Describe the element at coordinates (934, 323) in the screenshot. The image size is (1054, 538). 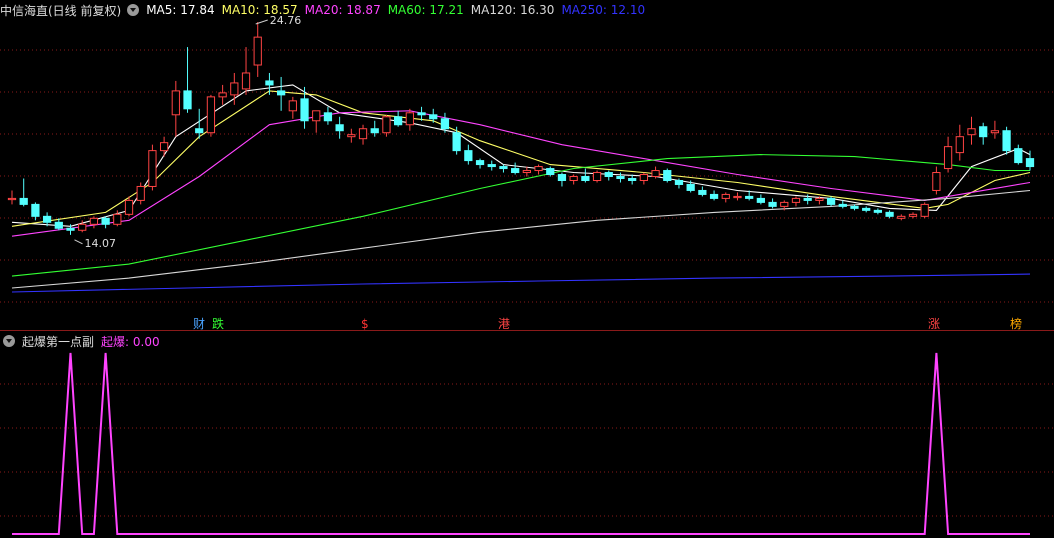
I see `event-marker: 涨` at that location.